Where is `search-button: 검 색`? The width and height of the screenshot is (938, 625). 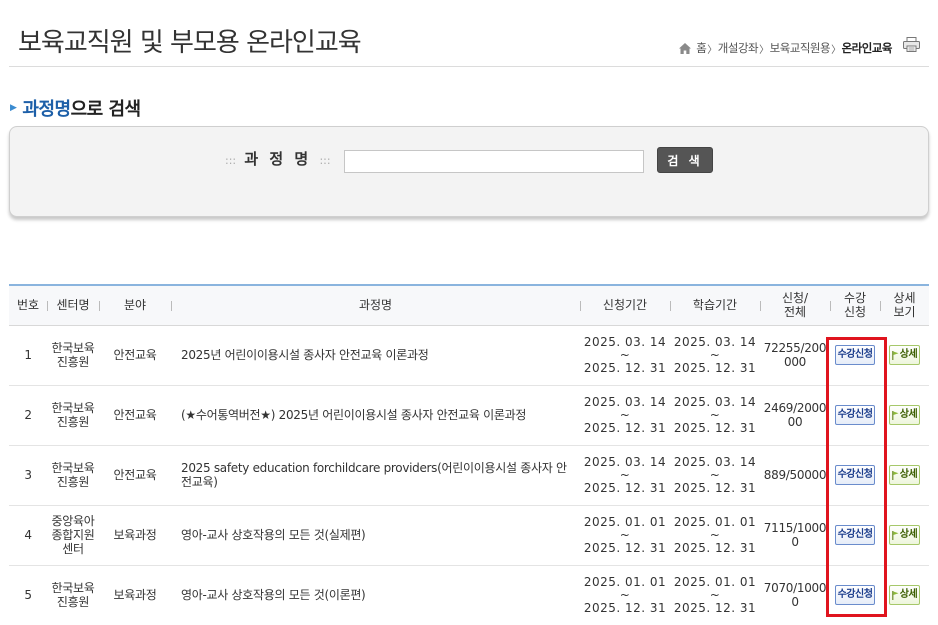
search-button: 검 색 is located at coordinates (685, 160).